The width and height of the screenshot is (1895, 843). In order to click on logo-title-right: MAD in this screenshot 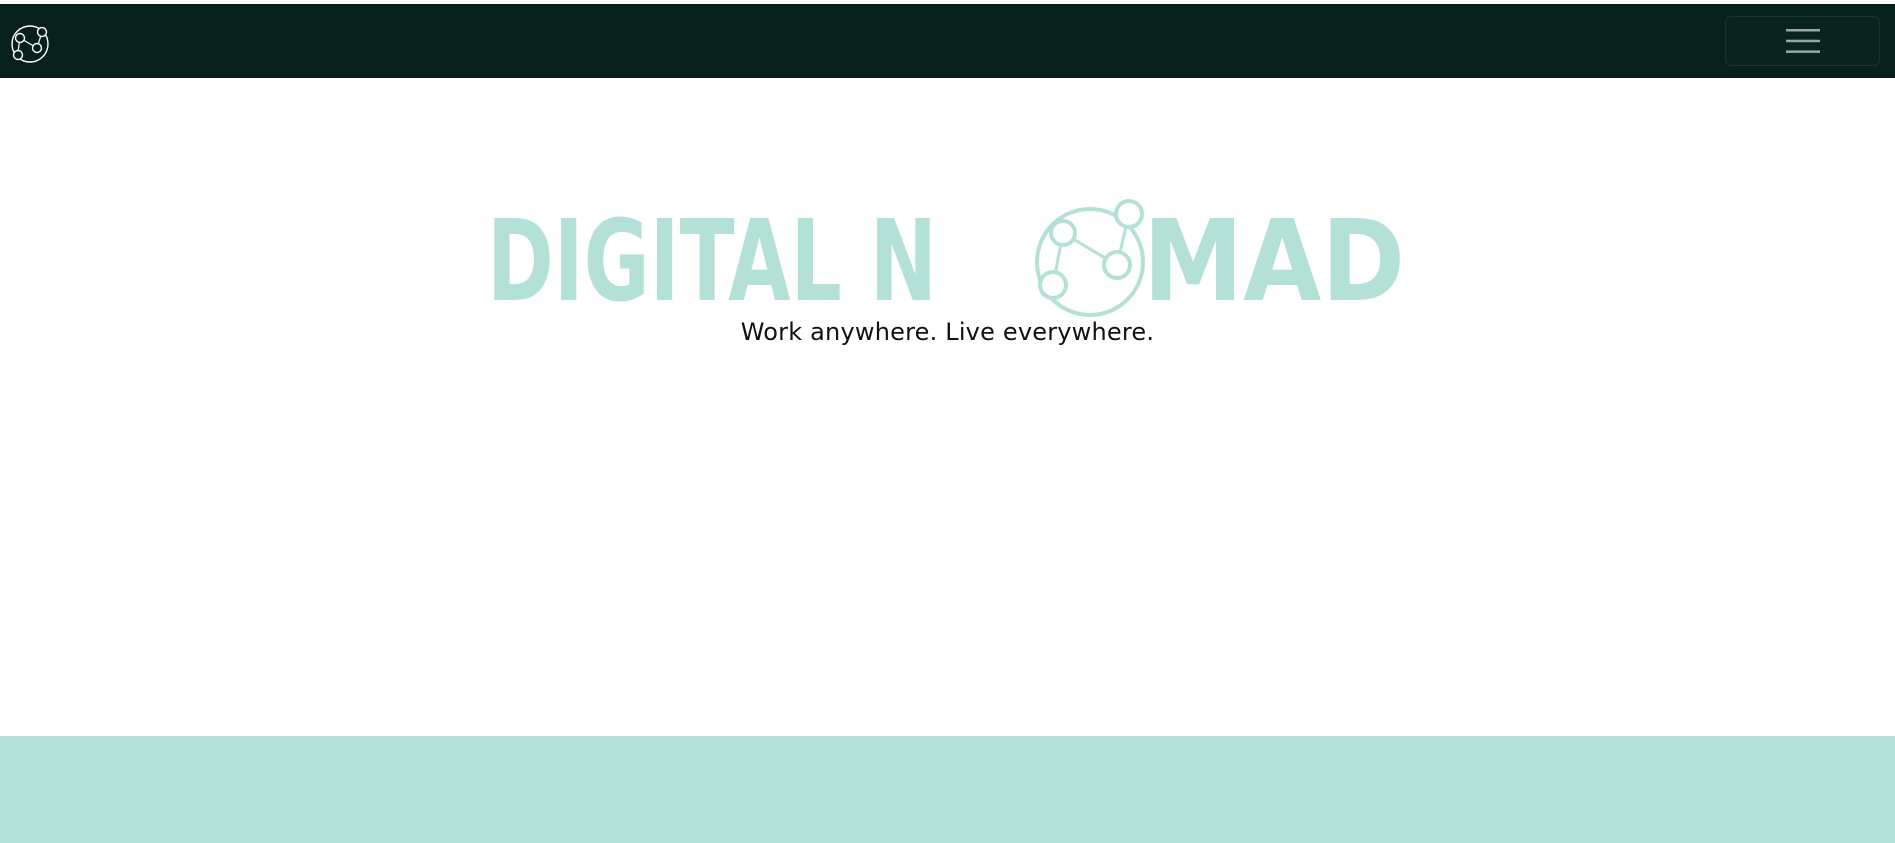, I will do `click(1274, 258)`.